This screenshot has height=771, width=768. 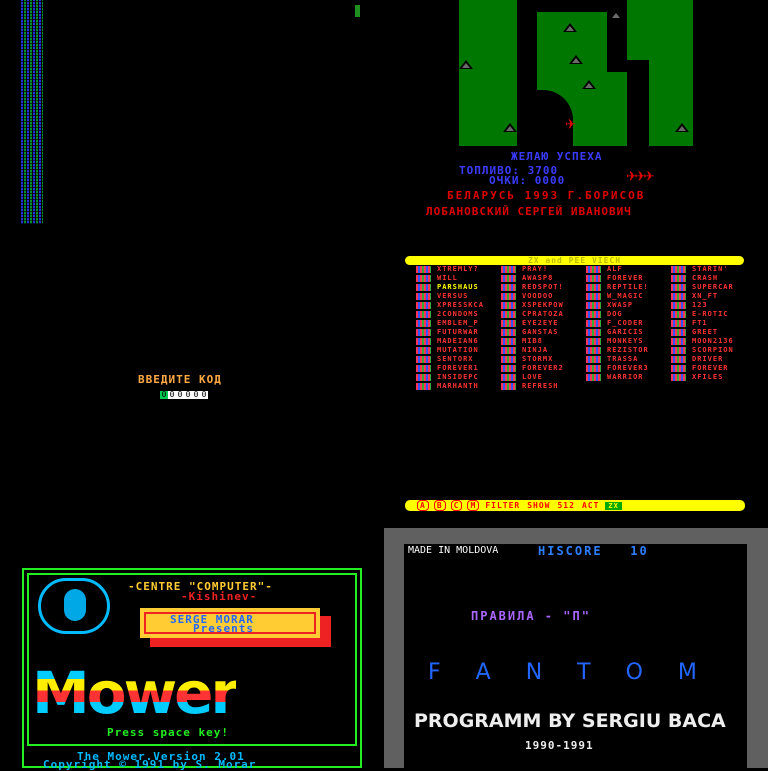 What do you see at coordinates (450, 368) in the screenshot?
I see `menu-item: FOREVER1` at bounding box center [450, 368].